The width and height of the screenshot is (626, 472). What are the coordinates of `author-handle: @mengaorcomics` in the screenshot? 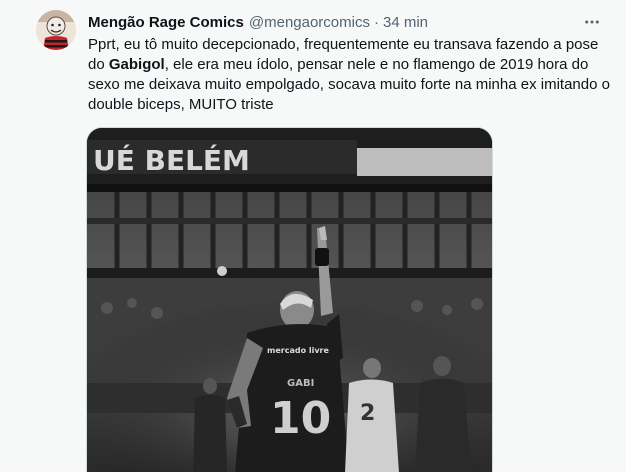 It's located at (309, 22).